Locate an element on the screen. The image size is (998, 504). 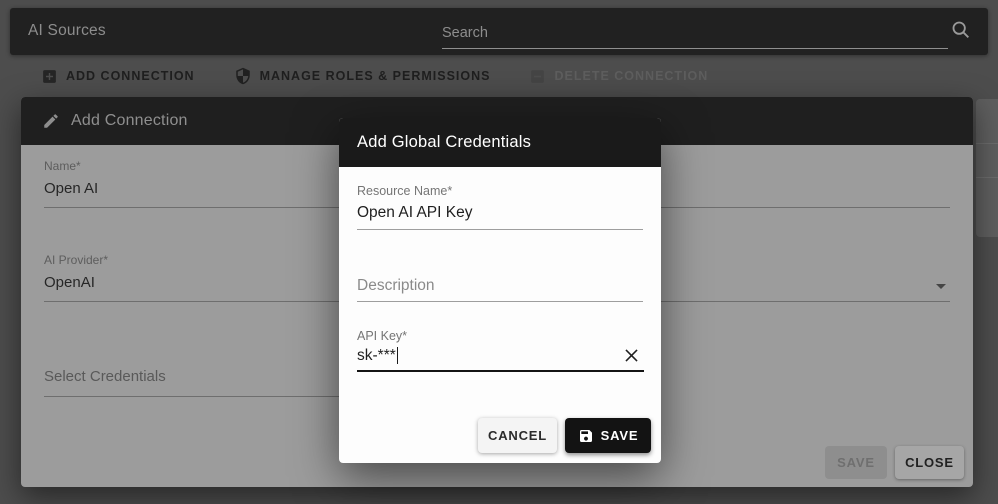
search-icon is located at coordinates (961, 30).